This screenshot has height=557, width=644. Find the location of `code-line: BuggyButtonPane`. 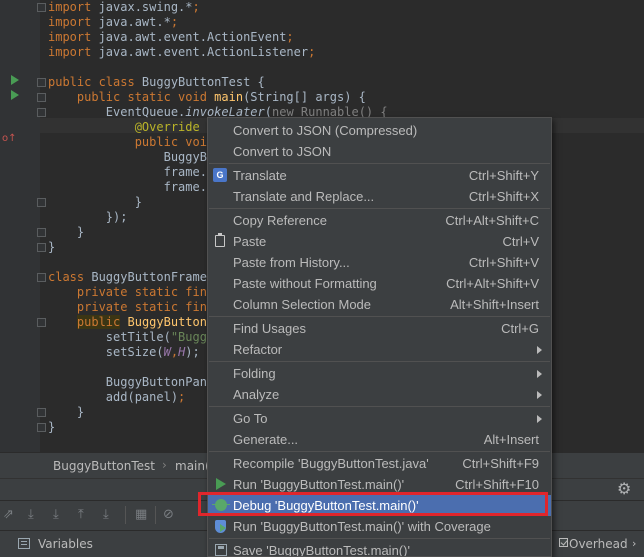

code-line: BuggyButtonPane is located at coordinates (131, 382).